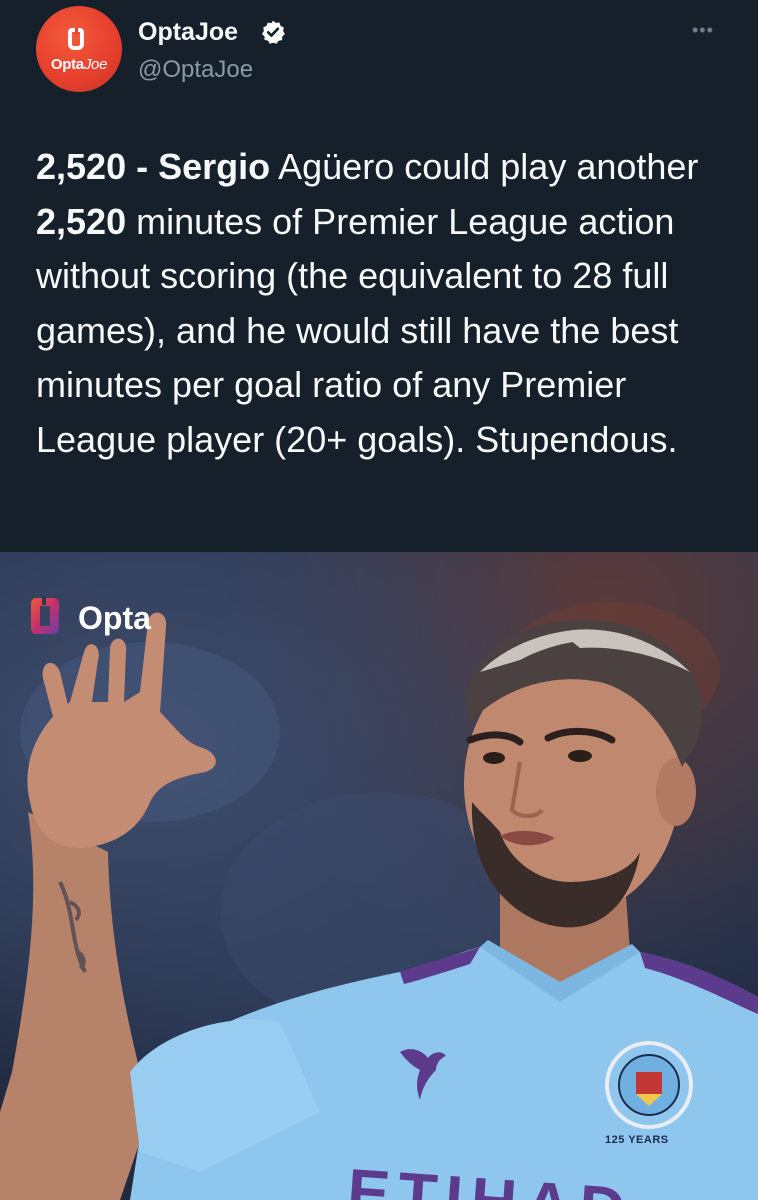 This screenshot has height=1200, width=758. What do you see at coordinates (81, 221) in the screenshot?
I see `tweet-text-segment: 2,520` at bounding box center [81, 221].